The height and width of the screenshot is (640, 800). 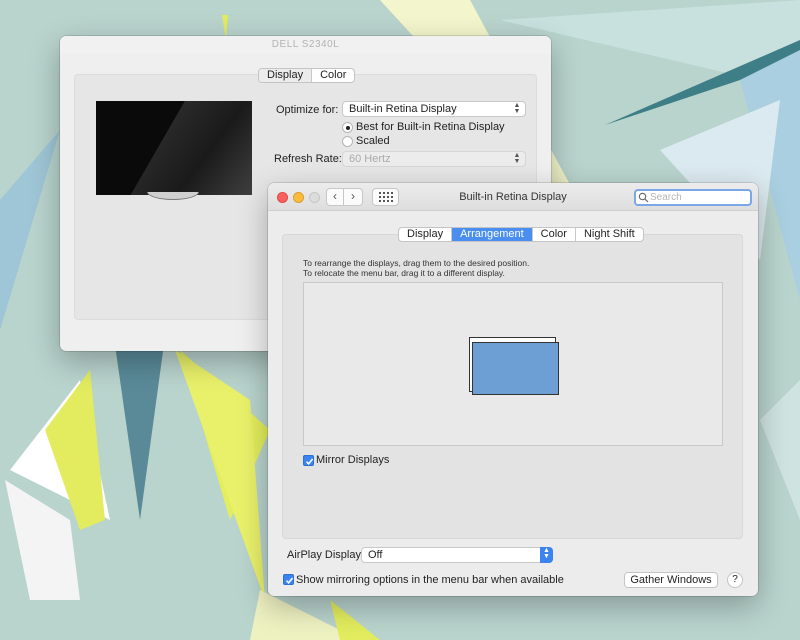 I want to click on airplay-display-popup: Off ▲ ▼, so click(x=457, y=555).